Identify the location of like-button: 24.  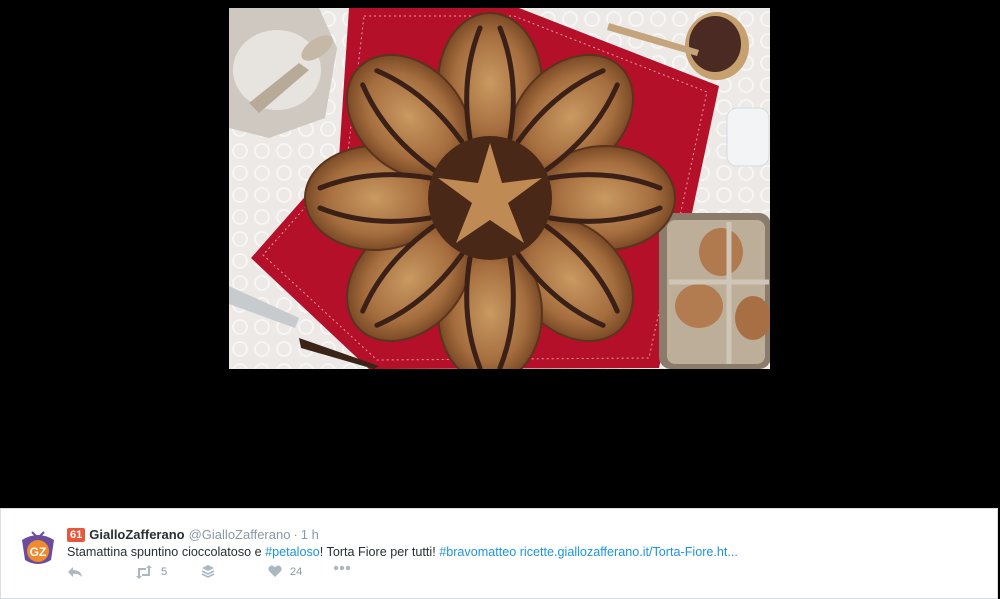
(285, 571).